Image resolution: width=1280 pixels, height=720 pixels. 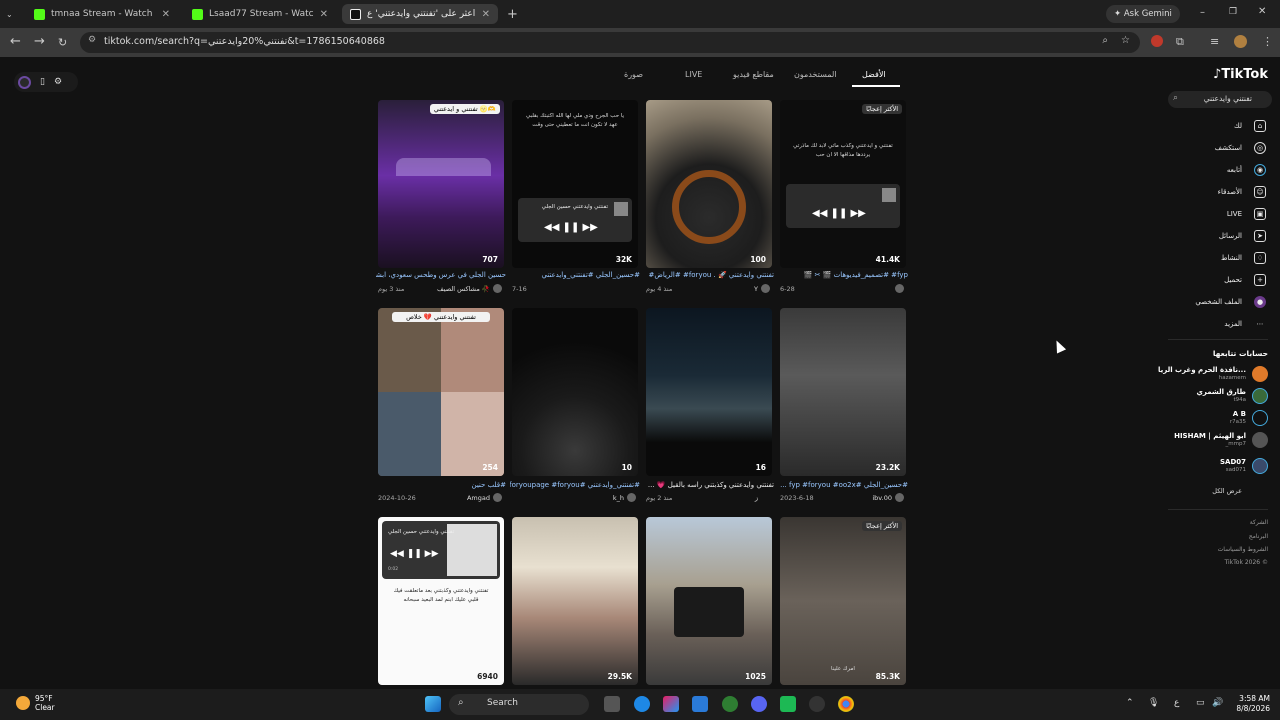 What do you see at coordinates (1105, 40) in the screenshot?
I see `zoom-icon: ⌕` at bounding box center [1105, 40].